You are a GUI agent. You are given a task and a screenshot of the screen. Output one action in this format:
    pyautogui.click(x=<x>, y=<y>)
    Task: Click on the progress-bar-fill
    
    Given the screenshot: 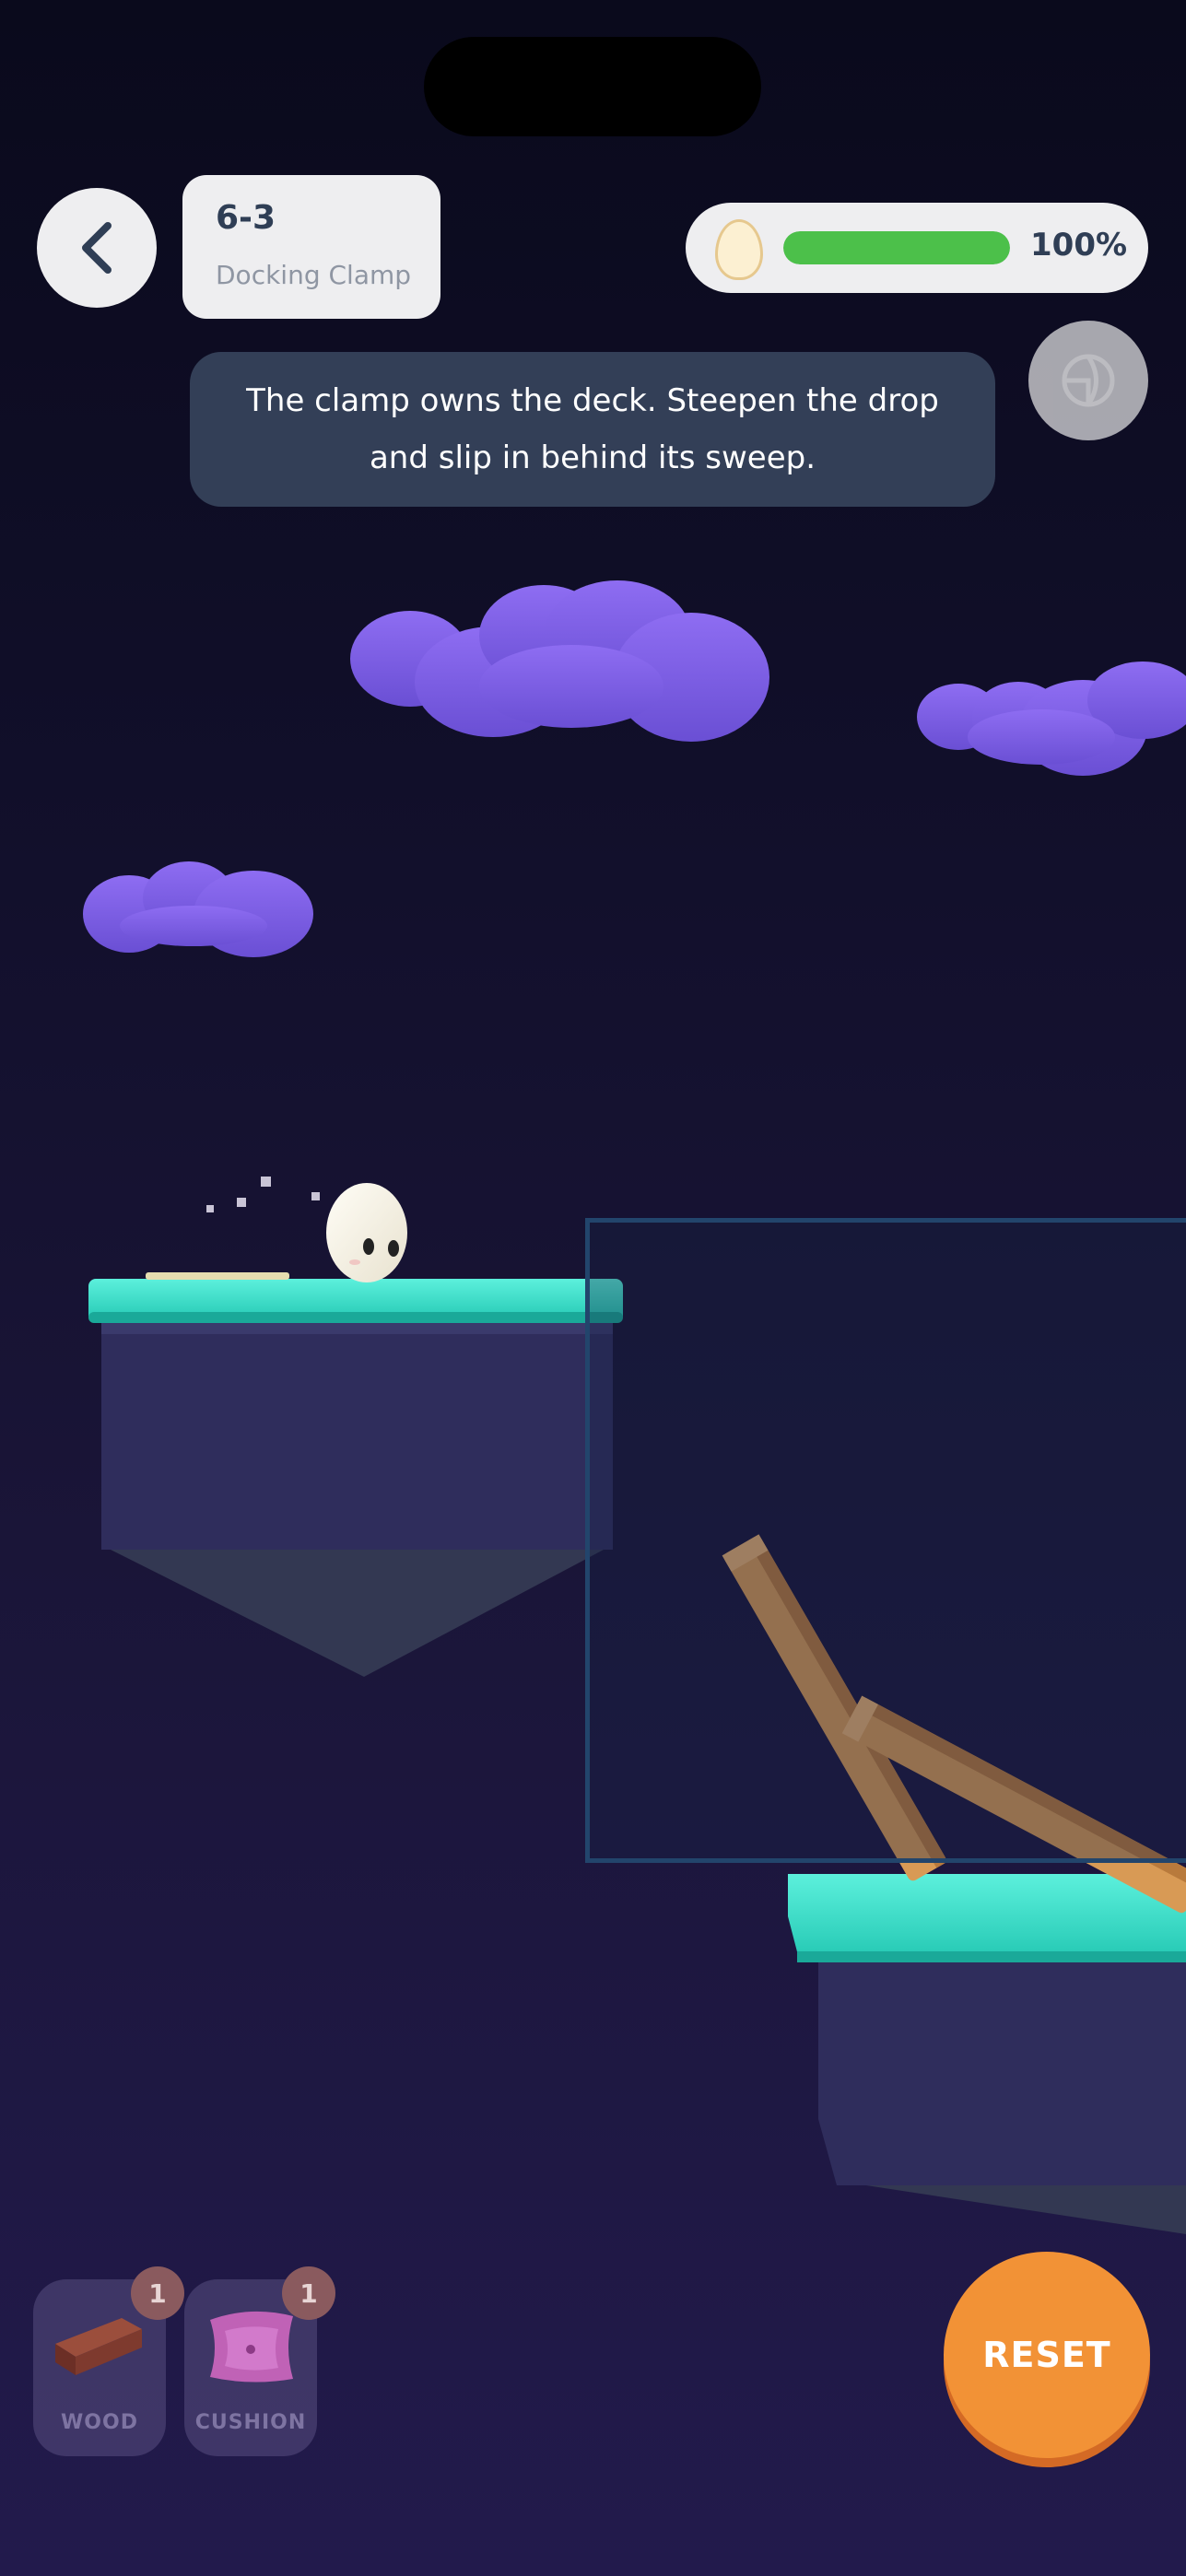 What is the action you would take?
    pyautogui.click(x=896, y=247)
    